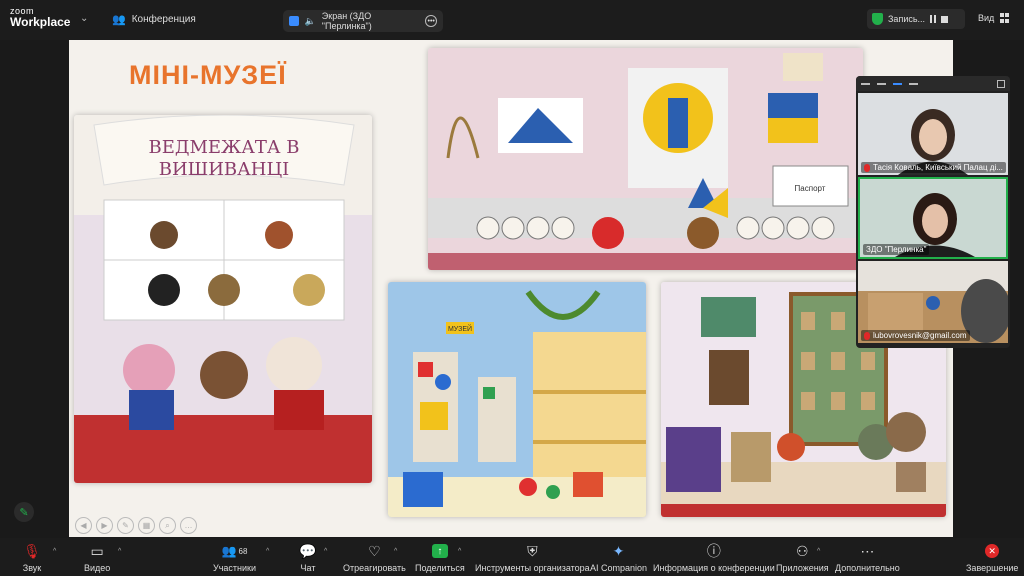 The width and height of the screenshot is (1024, 576). Describe the element at coordinates (933, 19) in the screenshot. I see `pause-icon` at that location.